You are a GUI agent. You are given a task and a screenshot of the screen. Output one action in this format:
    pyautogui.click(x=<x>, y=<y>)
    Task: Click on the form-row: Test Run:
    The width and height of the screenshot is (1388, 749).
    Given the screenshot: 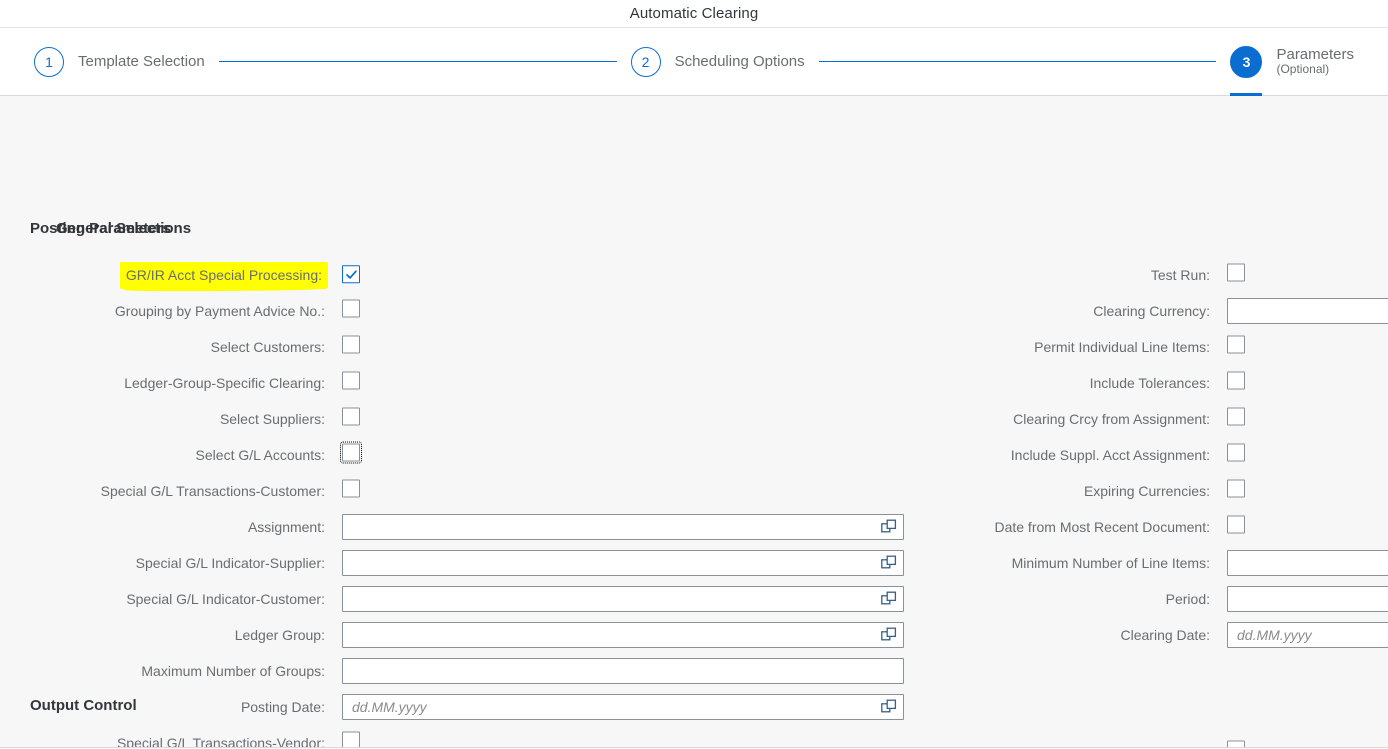 What is the action you would take?
    pyautogui.click(x=1087, y=275)
    